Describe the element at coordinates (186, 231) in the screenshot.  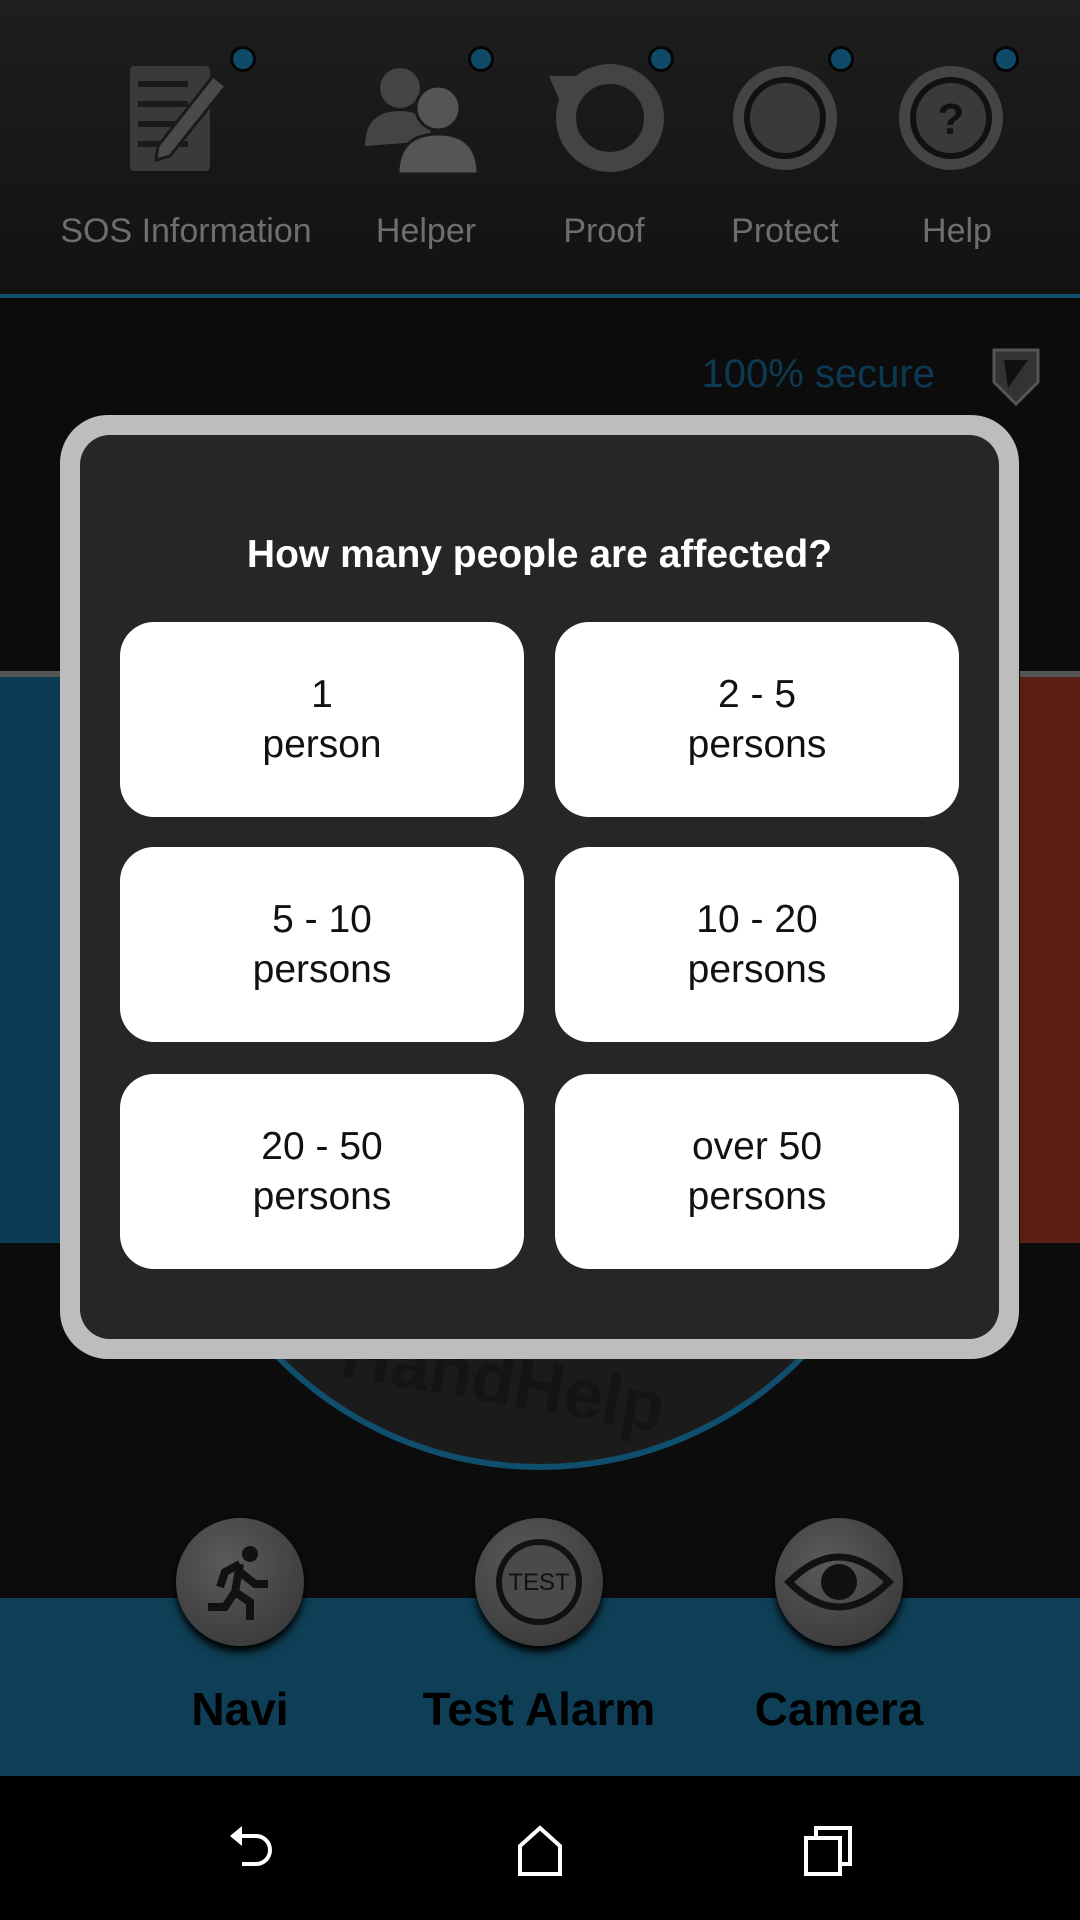
I see `nav-label-sos-information: SOS Information` at that location.